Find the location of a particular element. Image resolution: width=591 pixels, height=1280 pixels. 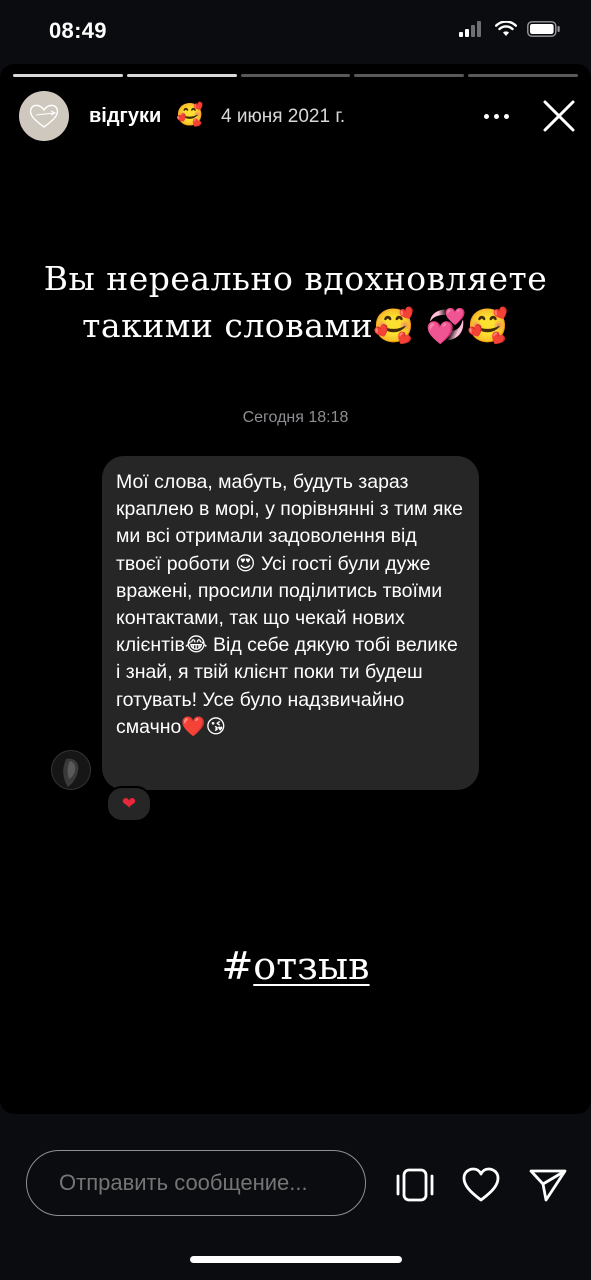

username-emoji: 🥰 is located at coordinates (190, 114).